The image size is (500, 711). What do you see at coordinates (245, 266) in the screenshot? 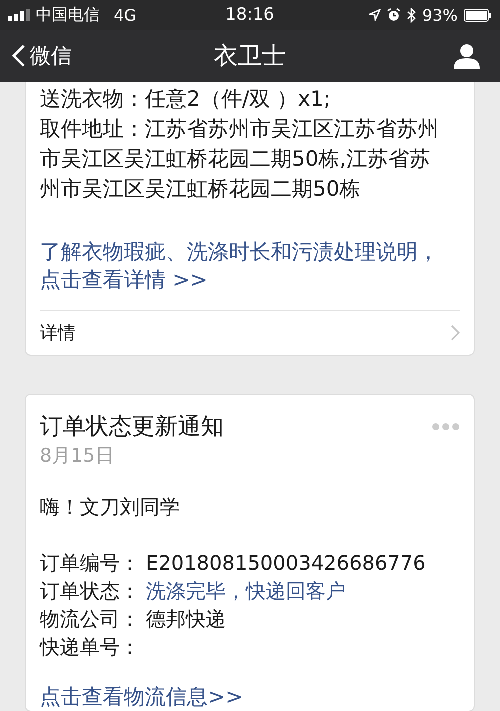
I see `details-link: 了解衣物瑕疵、洗涤时长和污渍处理说明，点击查看详情 >>` at bounding box center [245, 266].